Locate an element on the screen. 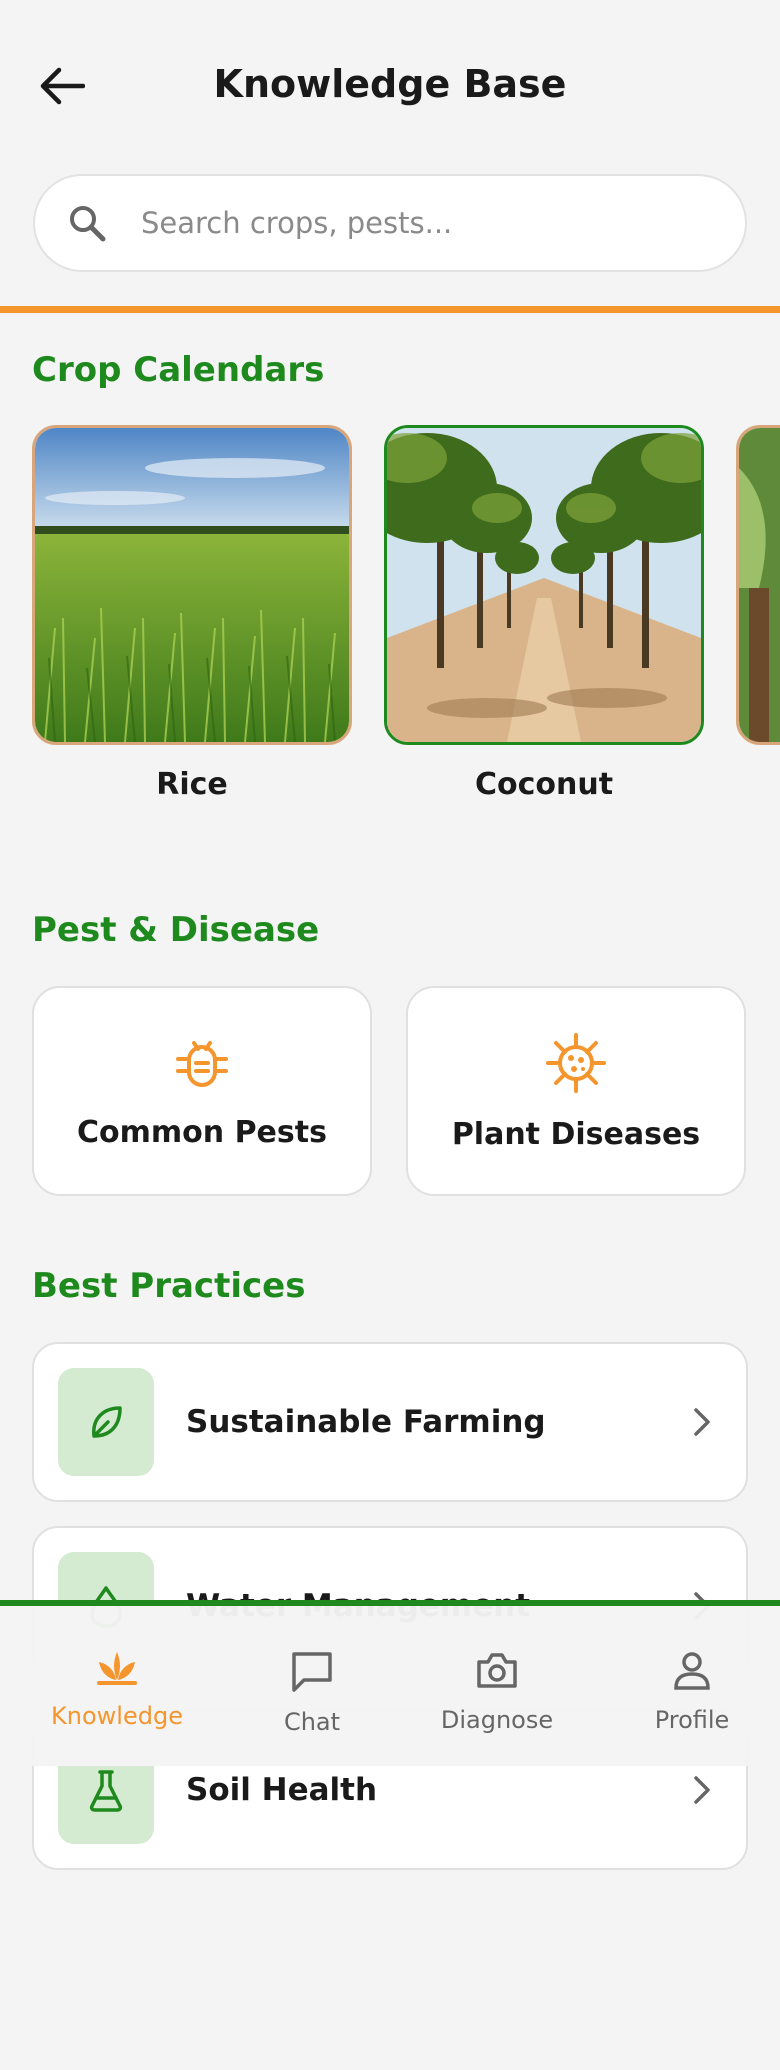 This screenshot has width=780, height=2070. nav-item-chat: Chat is located at coordinates (312, 1686).